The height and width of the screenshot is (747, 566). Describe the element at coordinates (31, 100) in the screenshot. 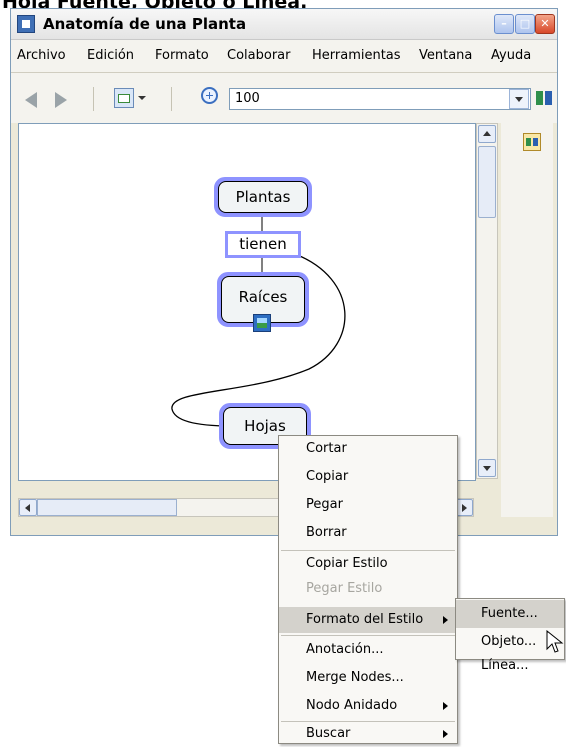

I see `back-arrow-icon` at that location.